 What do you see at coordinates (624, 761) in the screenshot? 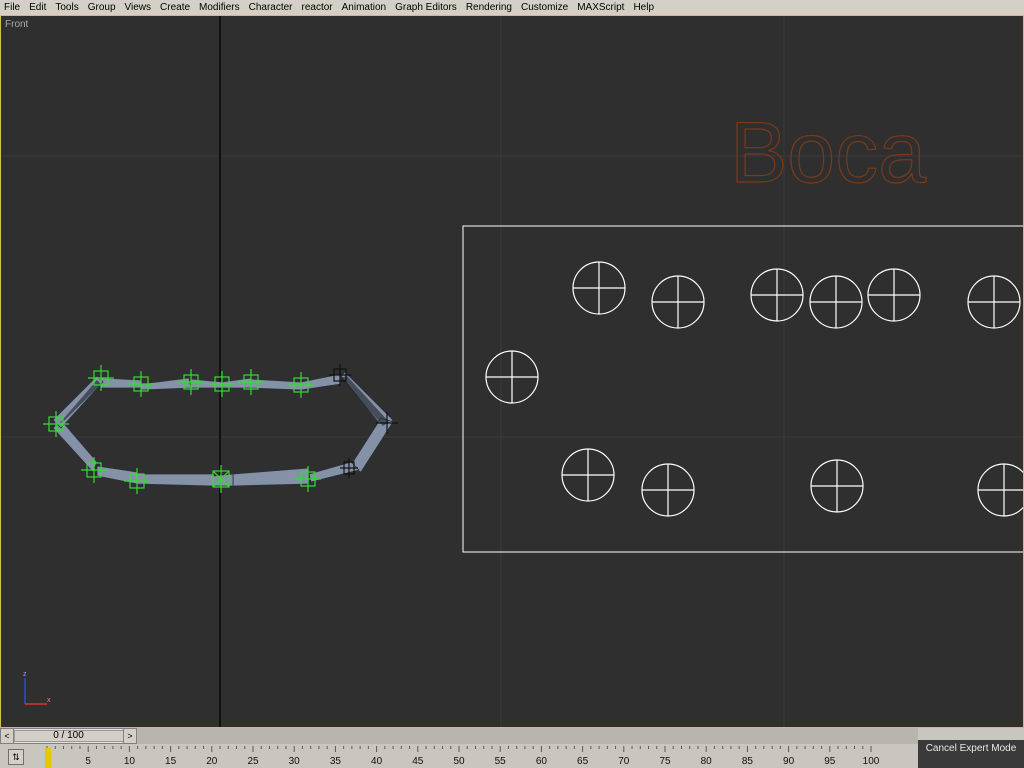
I see `trackbar-tick-label: 70` at bounding box center [624, 761].